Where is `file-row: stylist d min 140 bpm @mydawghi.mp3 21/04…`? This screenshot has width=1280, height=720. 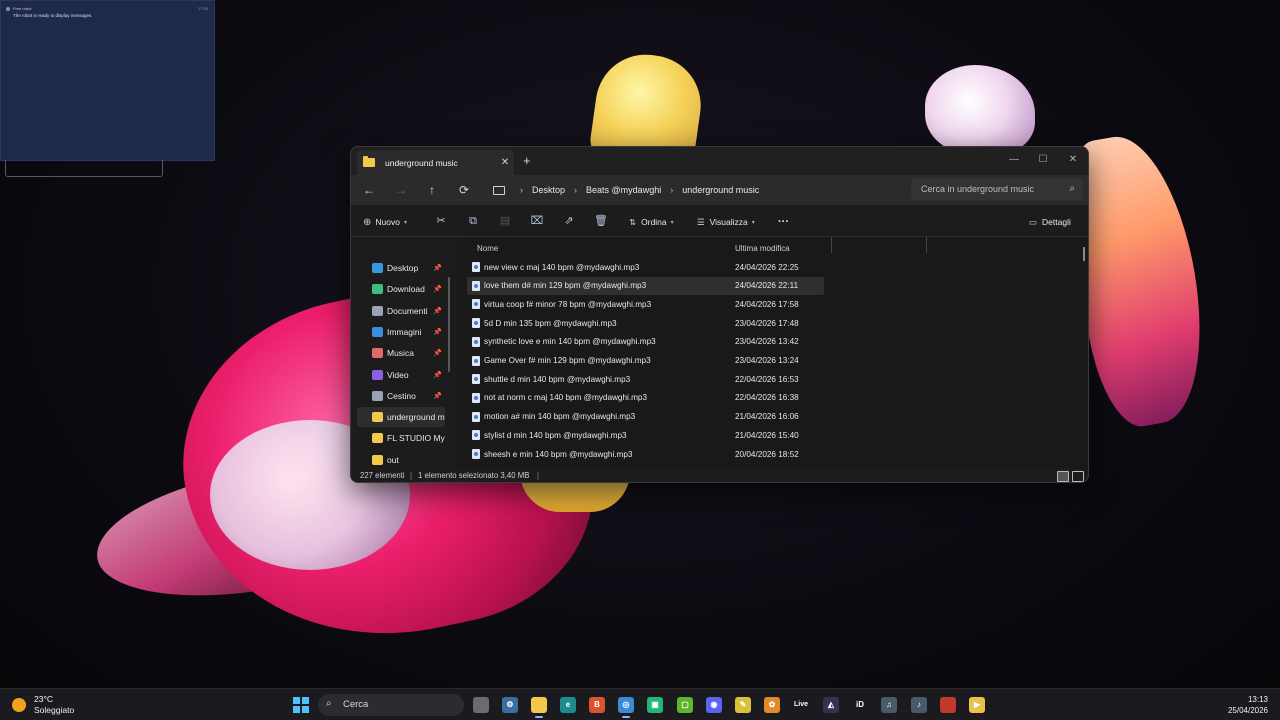 file-row: stylist d min 140 bpm @mydawghi.mp3 21/04… is located at coordinates (645, 435).